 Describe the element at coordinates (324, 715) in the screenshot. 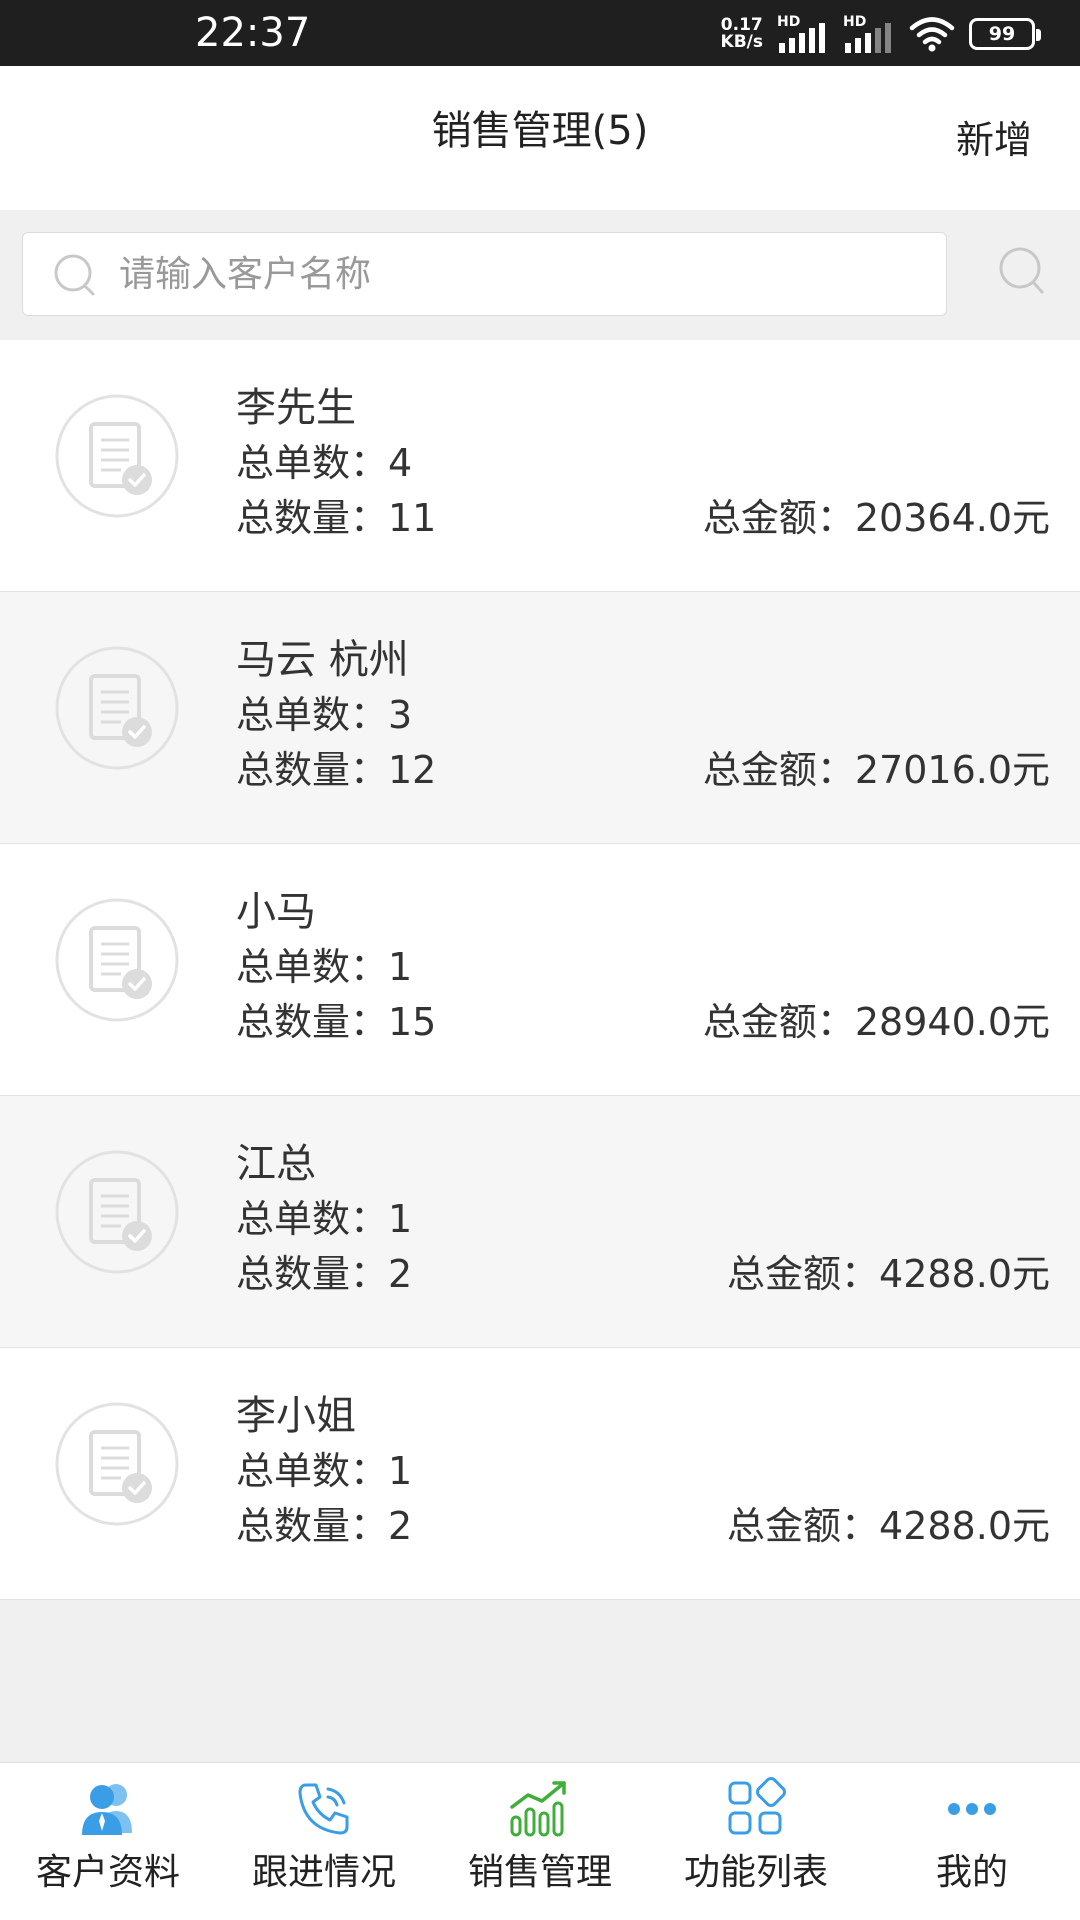

I see `total-orders: 总单数：3` at that location.